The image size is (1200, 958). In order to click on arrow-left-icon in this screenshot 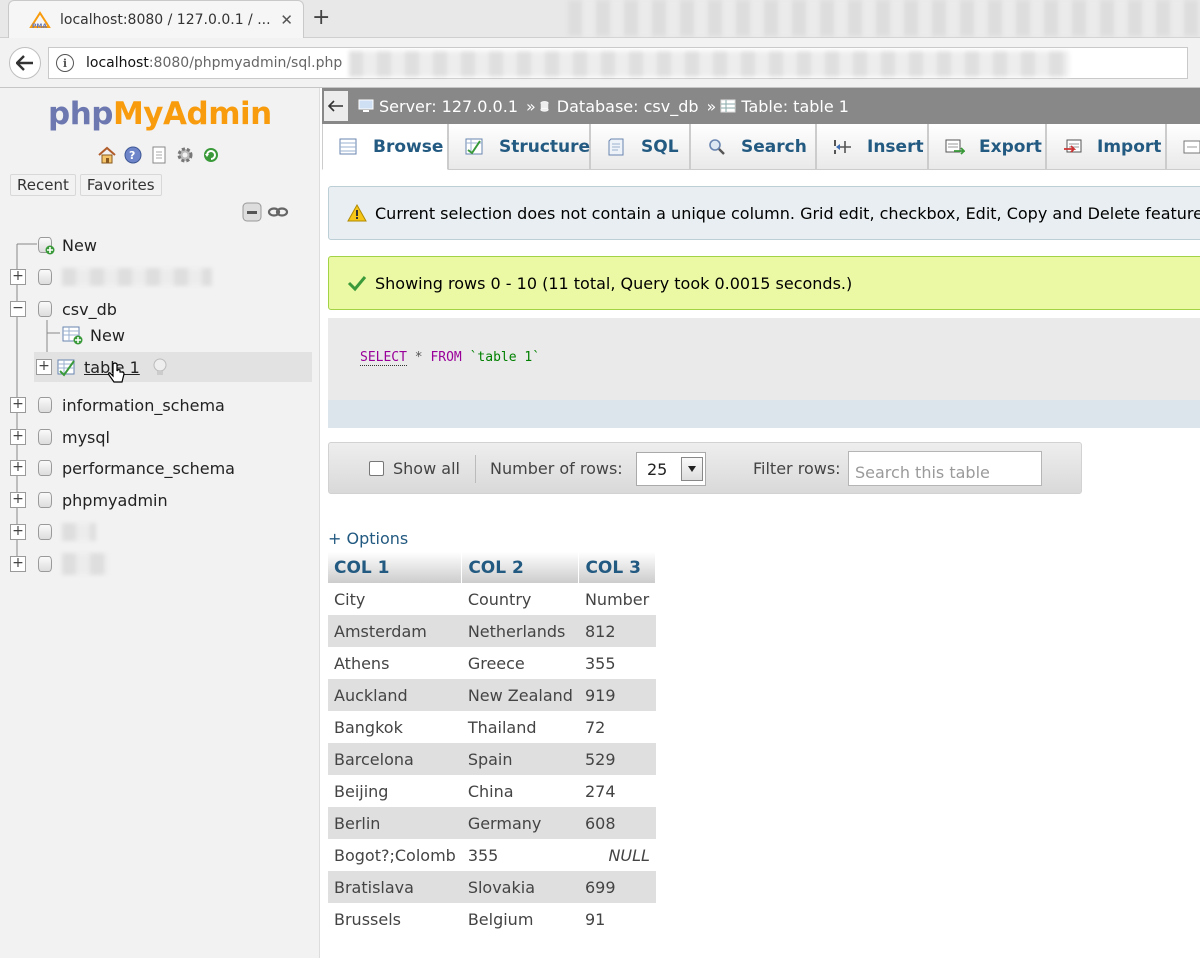, I will do `click(24, 63)`.